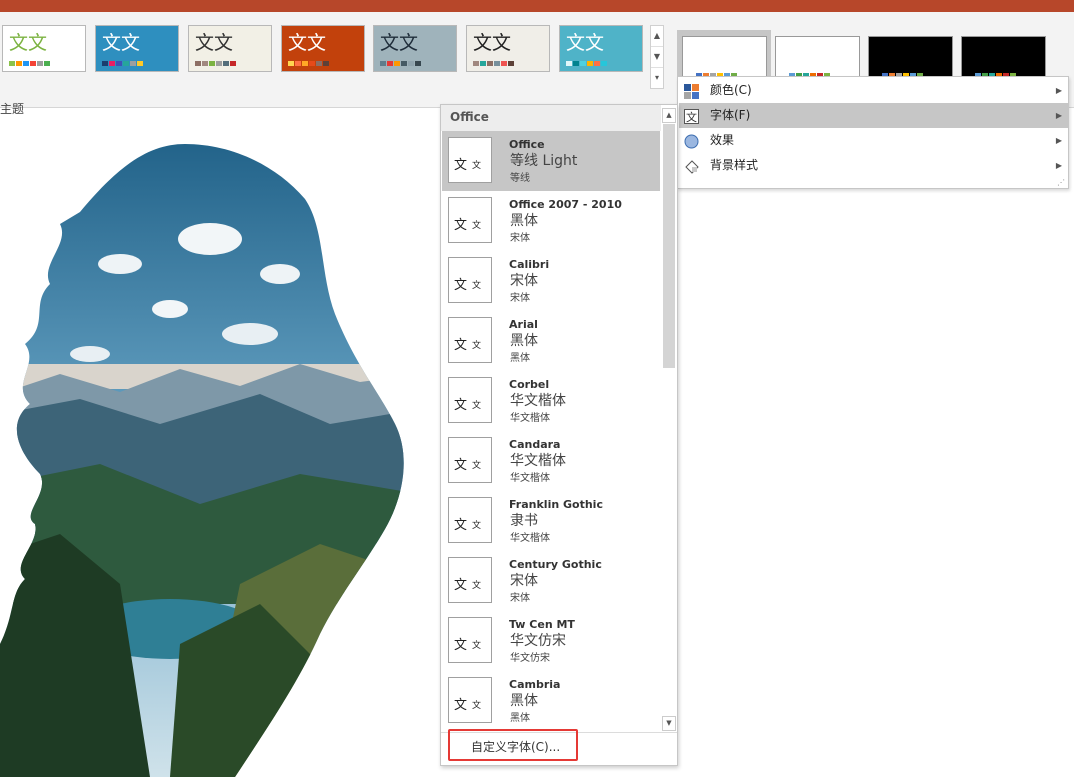  Describe the element at coordinates (731, 90) in the screenshot. I see `menu-item-label: 颜色(C)` at that location.